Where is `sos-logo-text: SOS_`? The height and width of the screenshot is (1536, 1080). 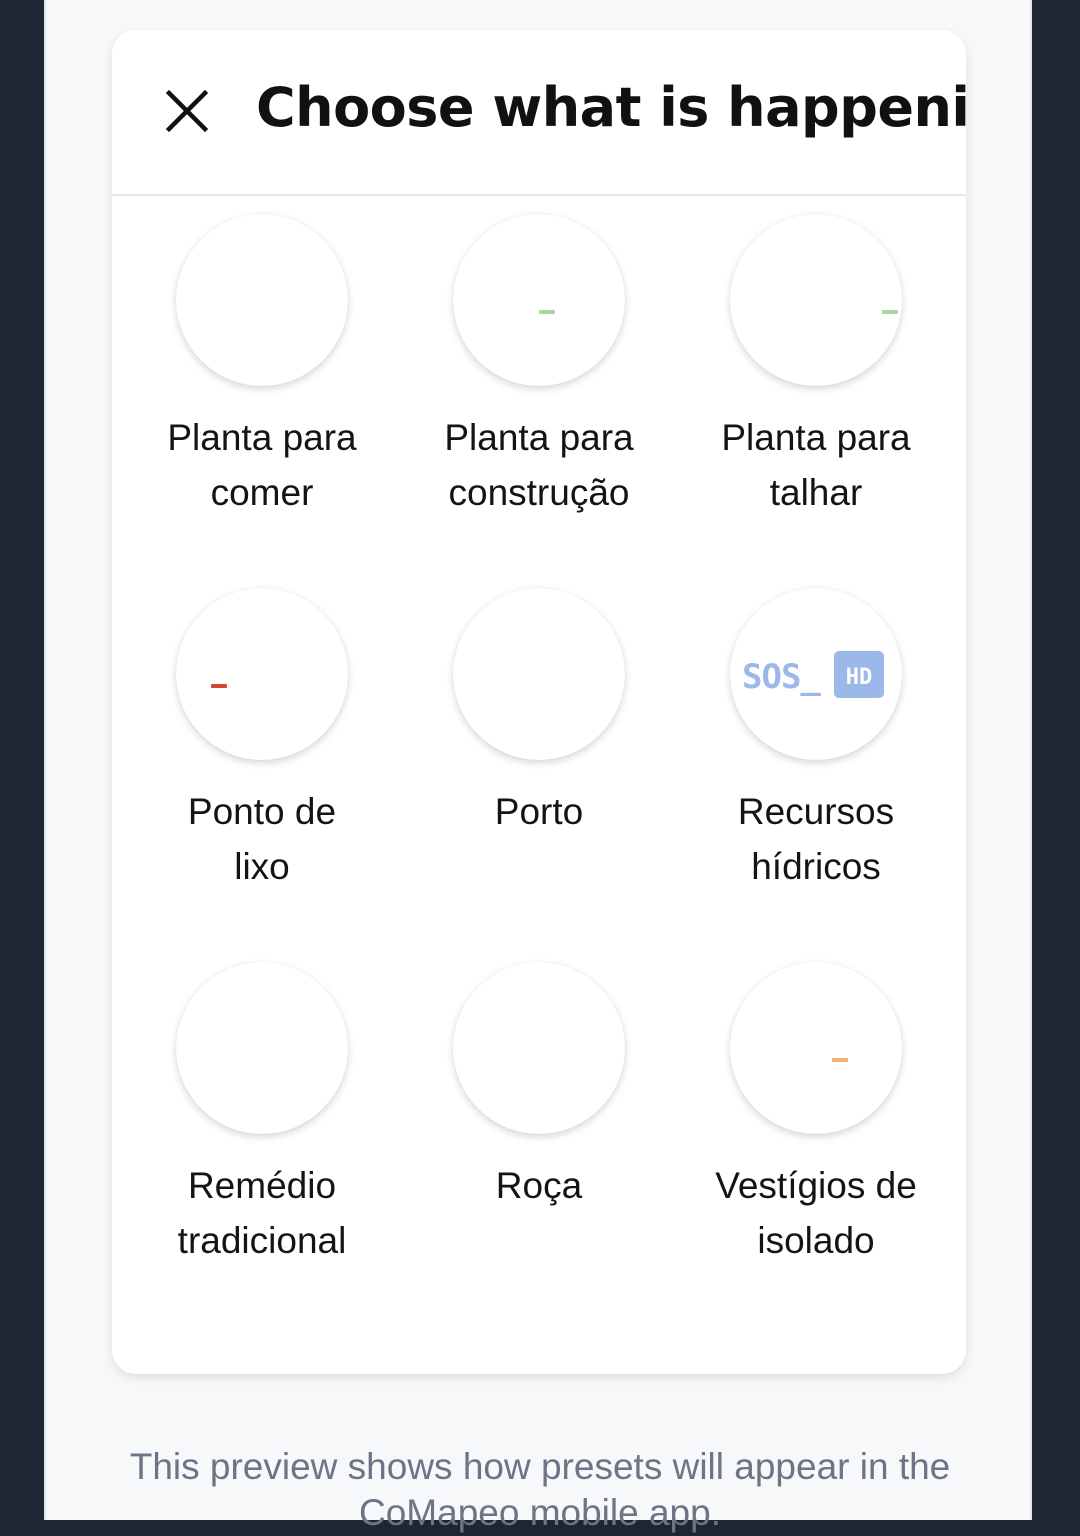
sos-logo-text: SOS_ is located at coordinates (781, 677).